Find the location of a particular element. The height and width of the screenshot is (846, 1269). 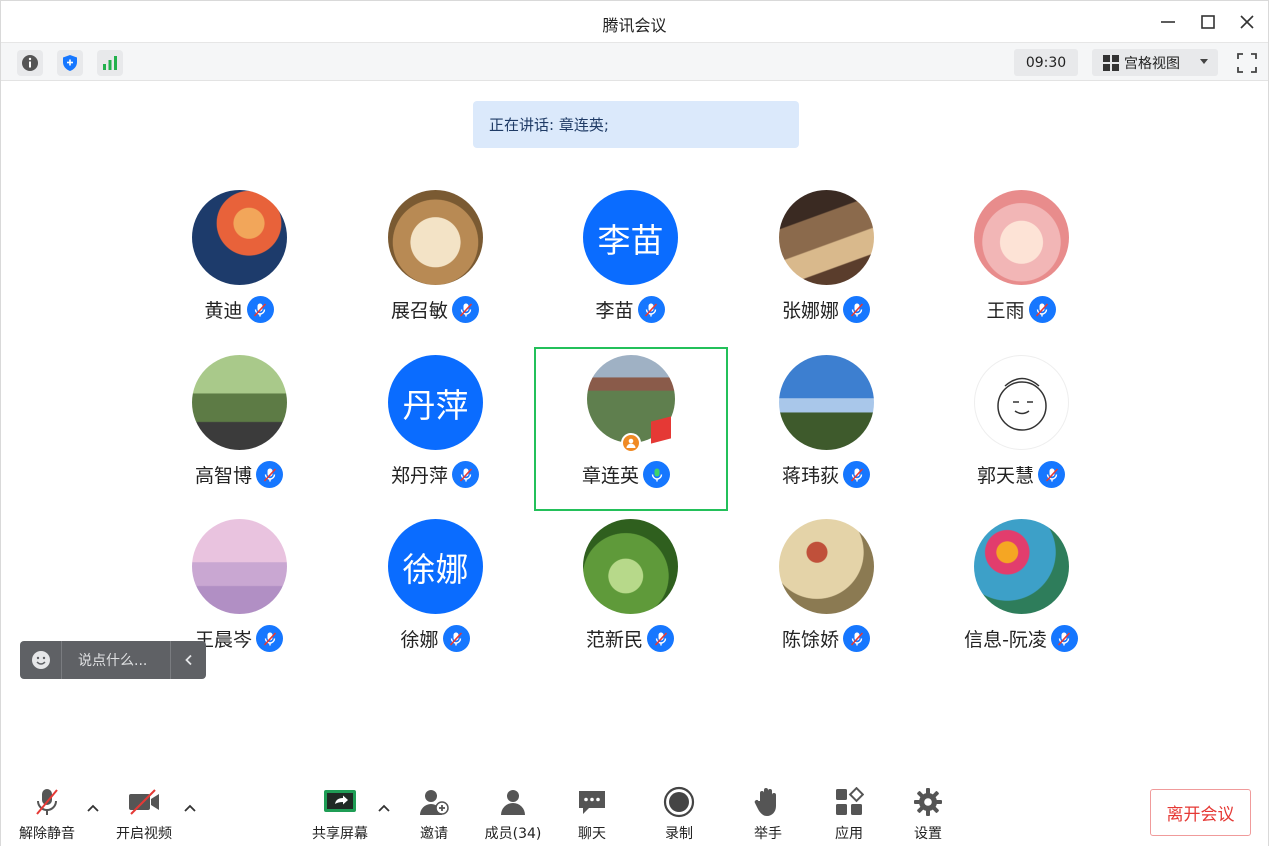

chat-button: 聊天 is located at coordinates (592, 814).